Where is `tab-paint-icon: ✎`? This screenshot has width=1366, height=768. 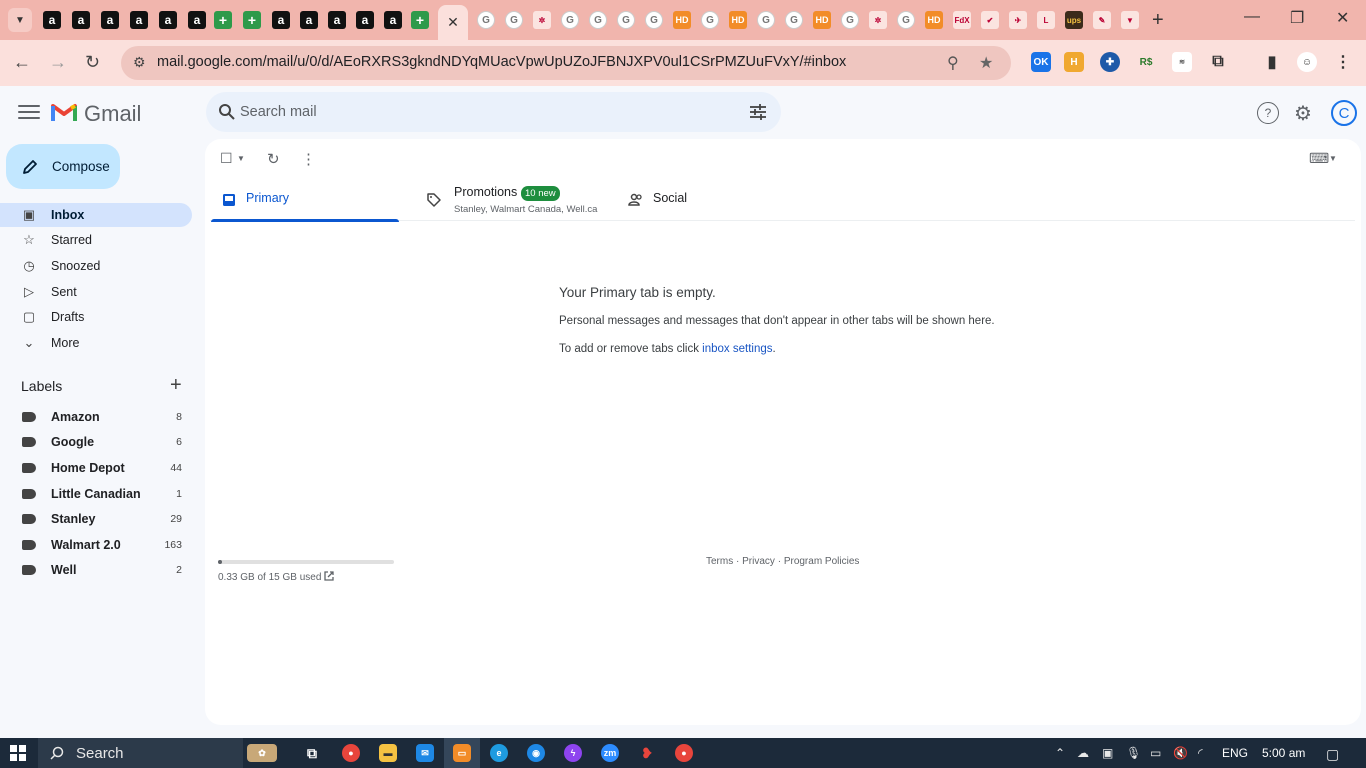 tab-paint-icon: ✎ is located at coordinates (1102, 20).